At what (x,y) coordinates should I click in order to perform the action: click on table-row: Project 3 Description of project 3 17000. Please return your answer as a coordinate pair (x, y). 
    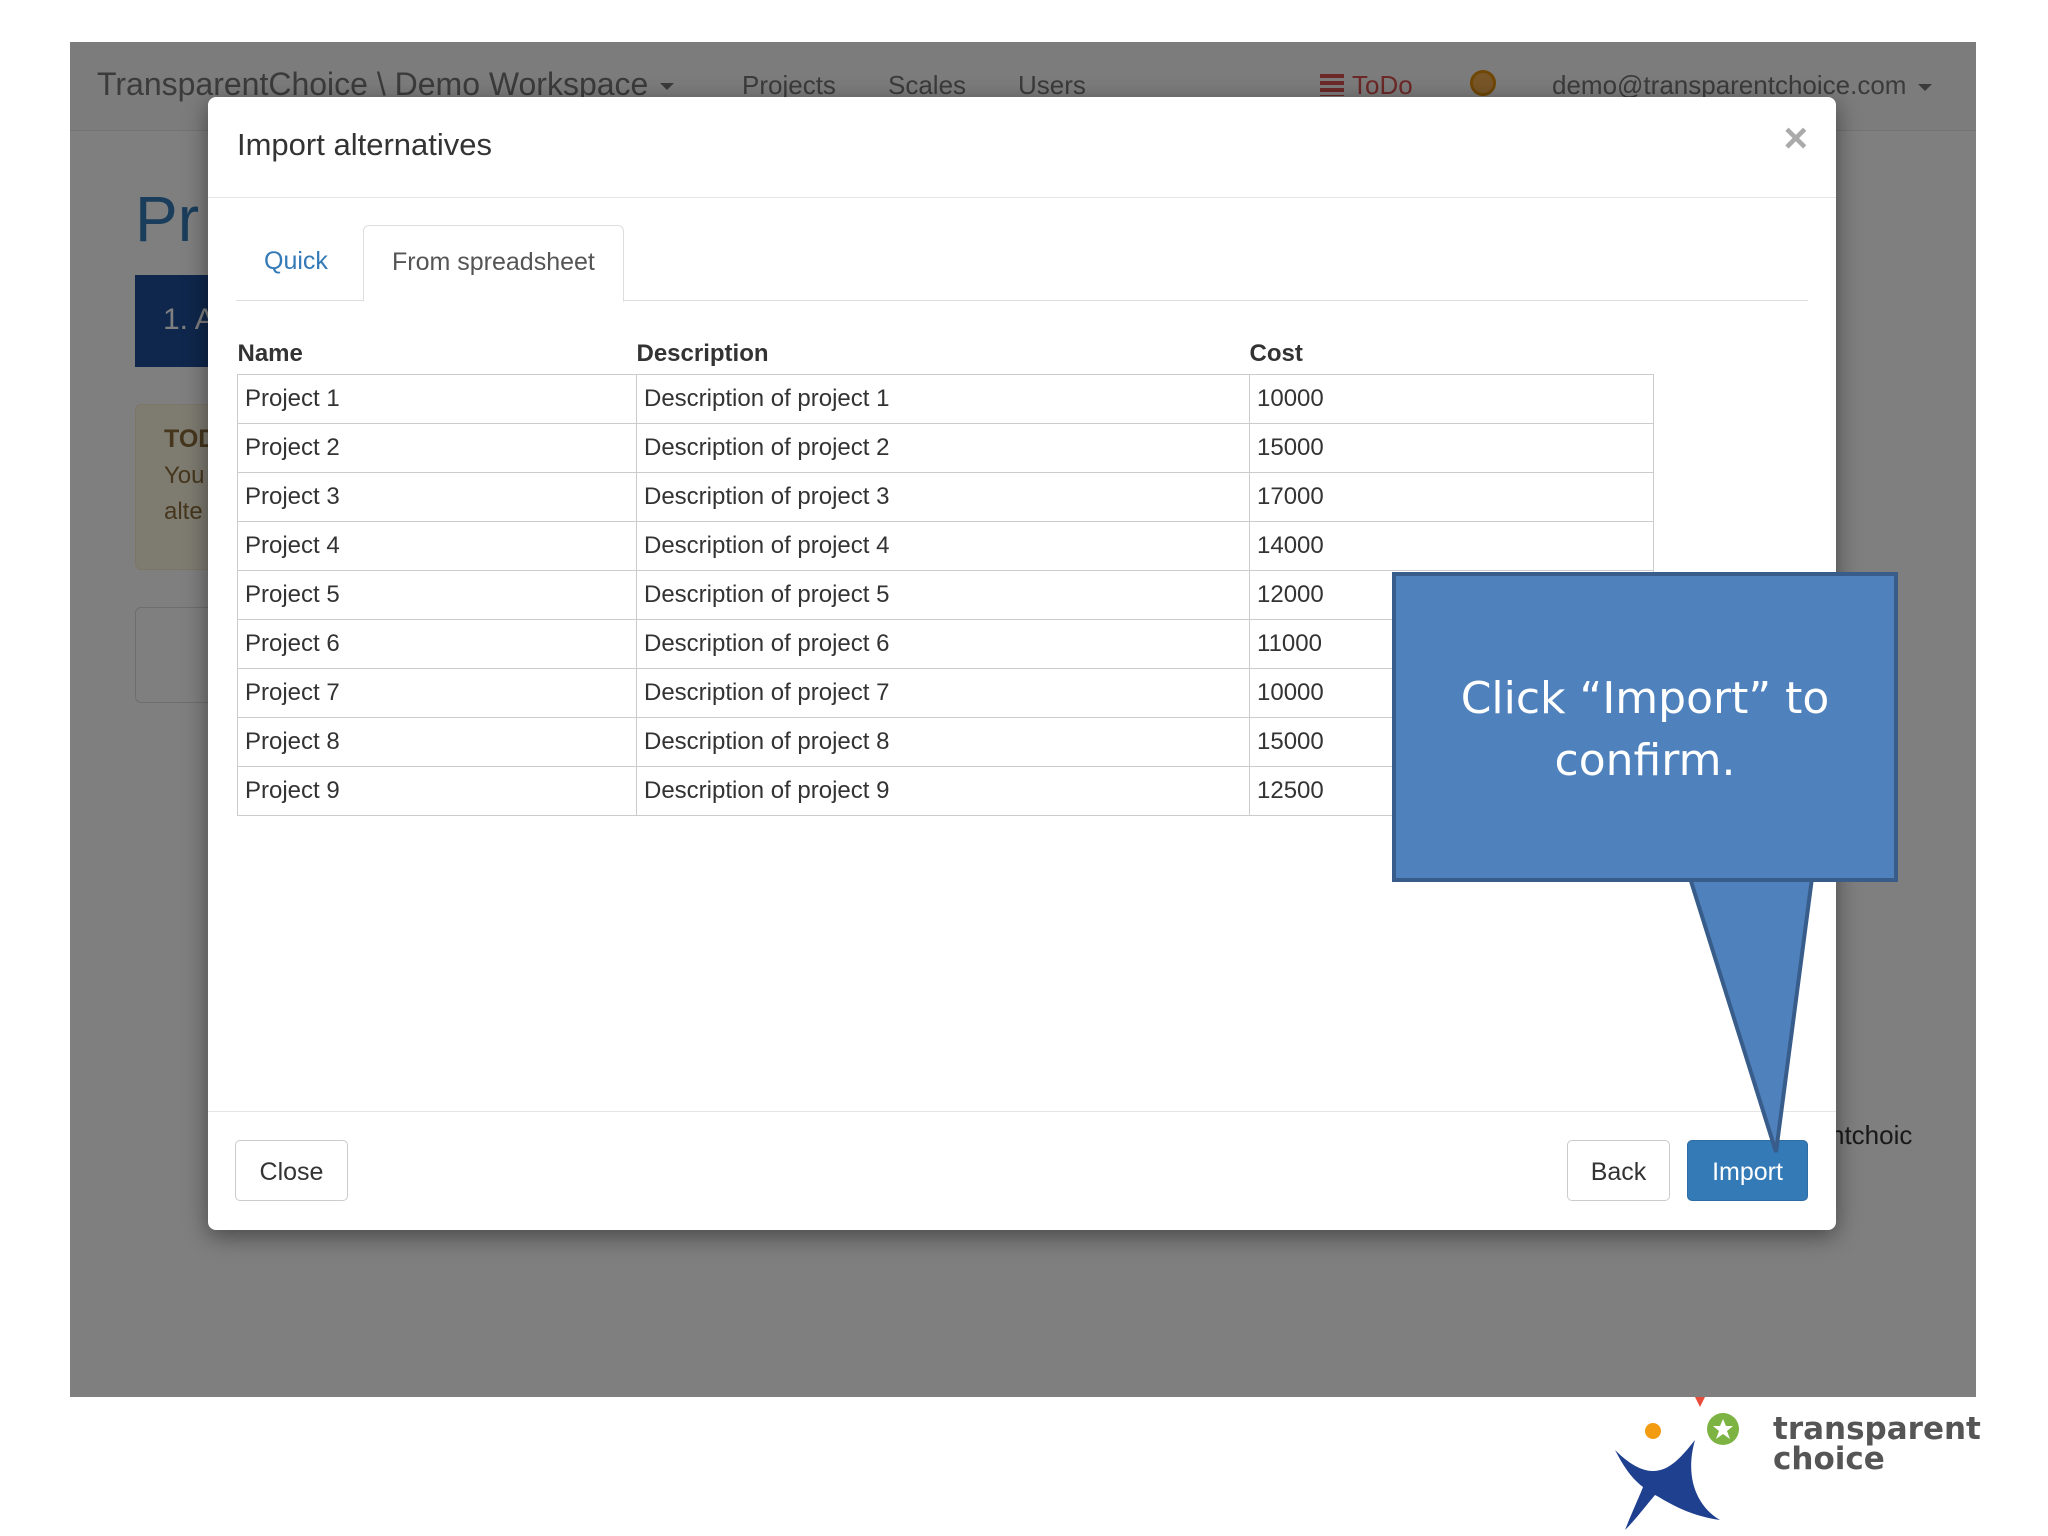
    Looking at the image, I should click on (945, 496).